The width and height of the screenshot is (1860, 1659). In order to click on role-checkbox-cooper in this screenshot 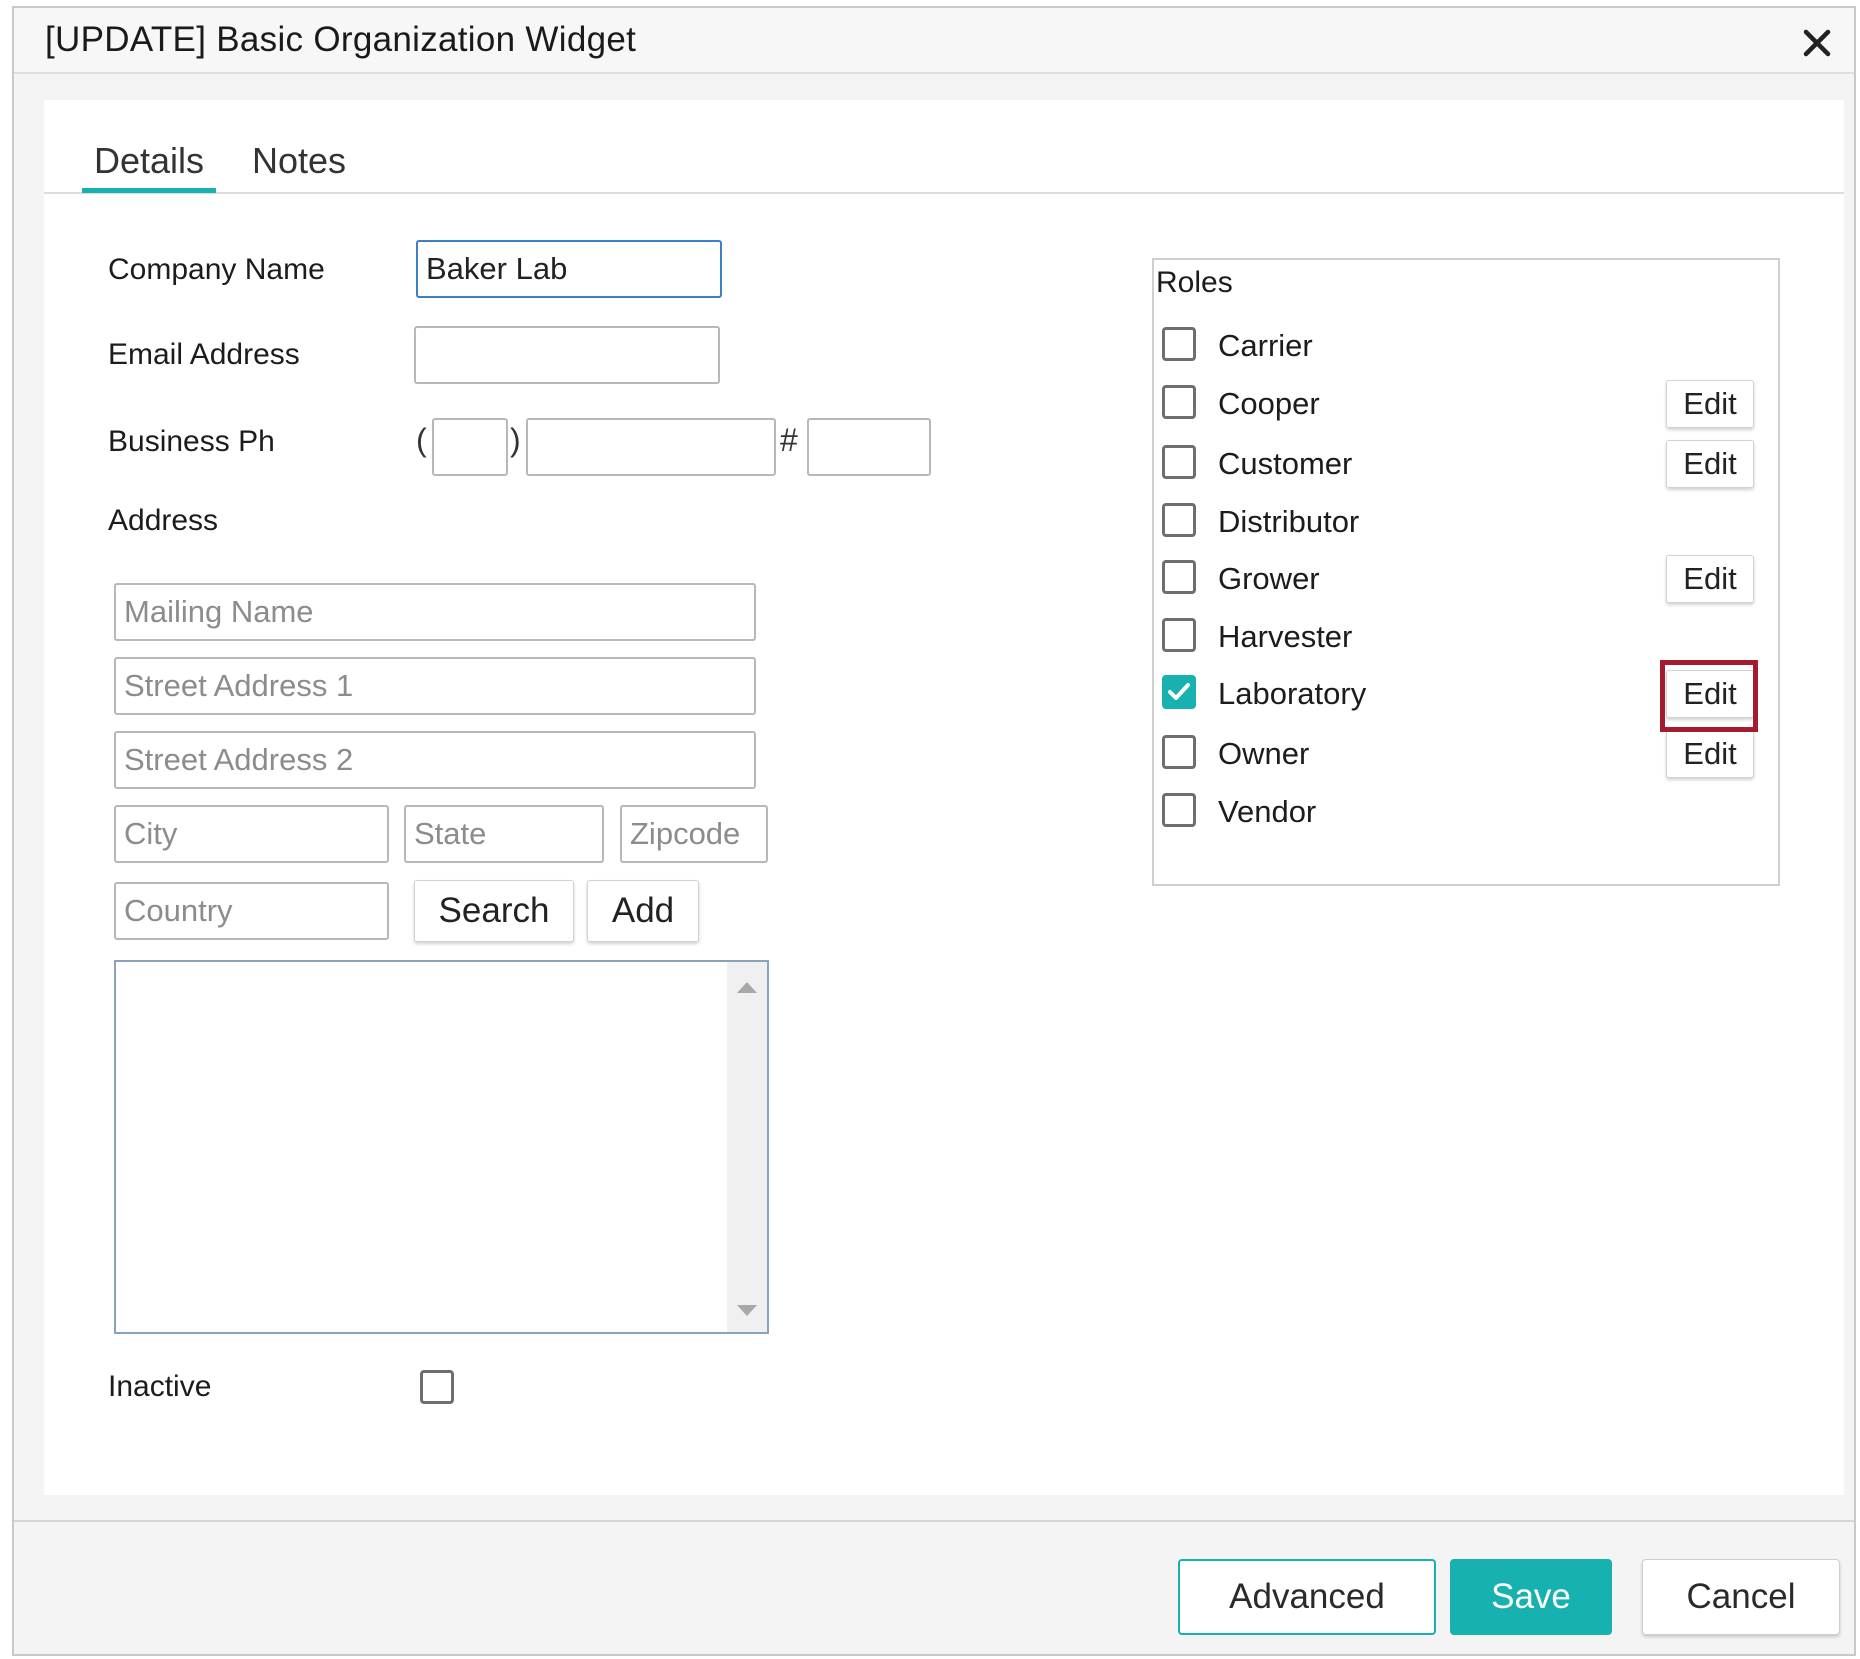, I will do `click(1179, 402)`.